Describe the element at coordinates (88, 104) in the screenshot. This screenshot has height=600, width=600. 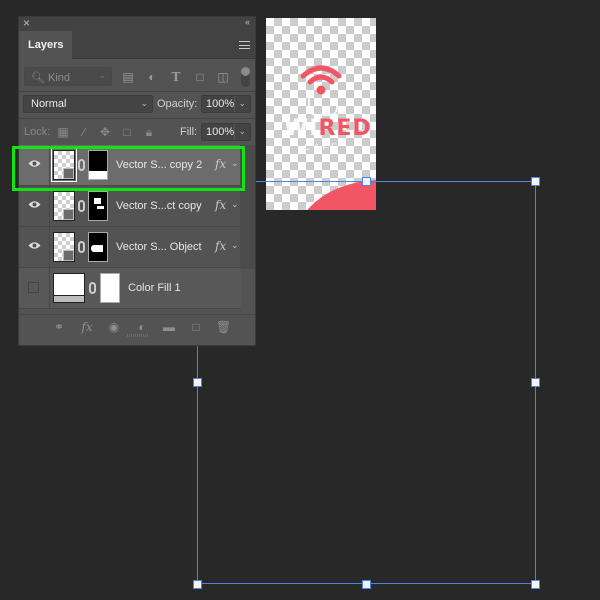
I see `blend-mode-dropdown: Normal ⌄` at that location.